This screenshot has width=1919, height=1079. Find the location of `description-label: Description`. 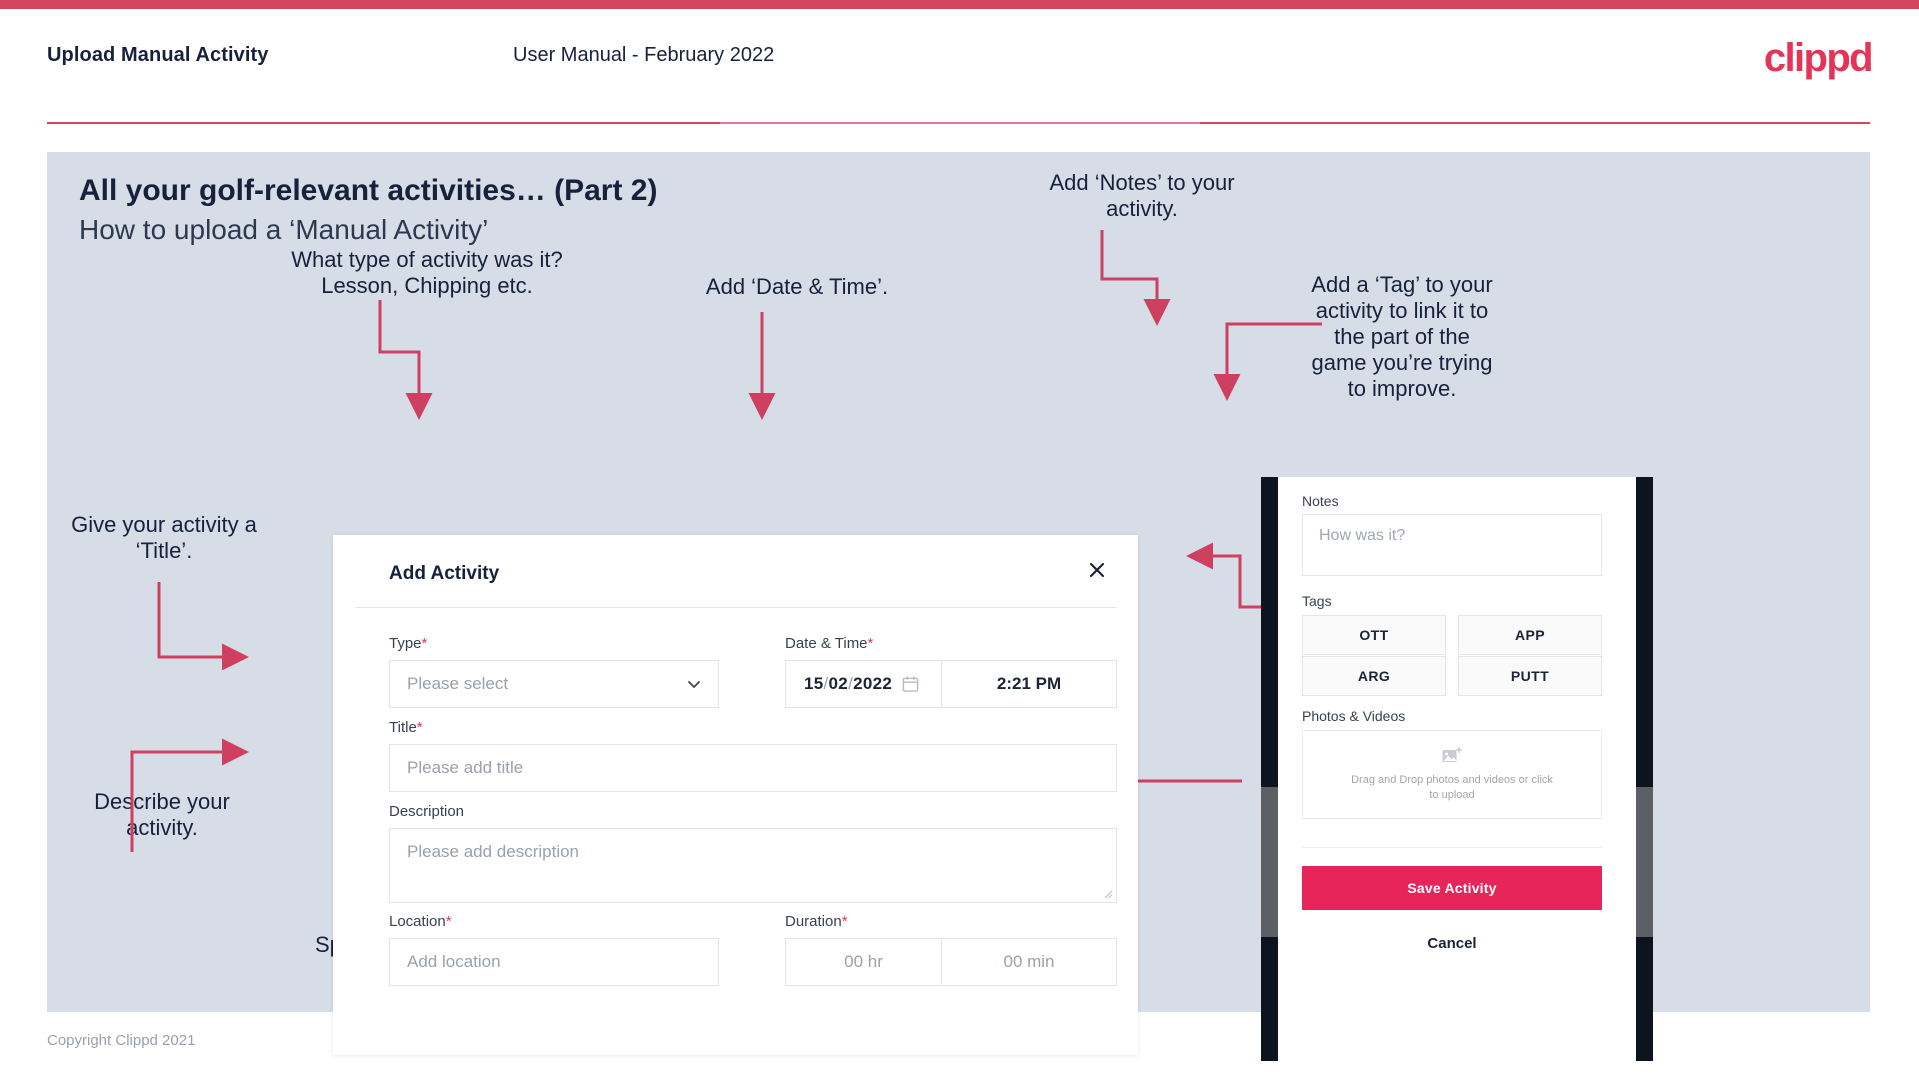

description-label: Description is located at coordinates (426, 811).